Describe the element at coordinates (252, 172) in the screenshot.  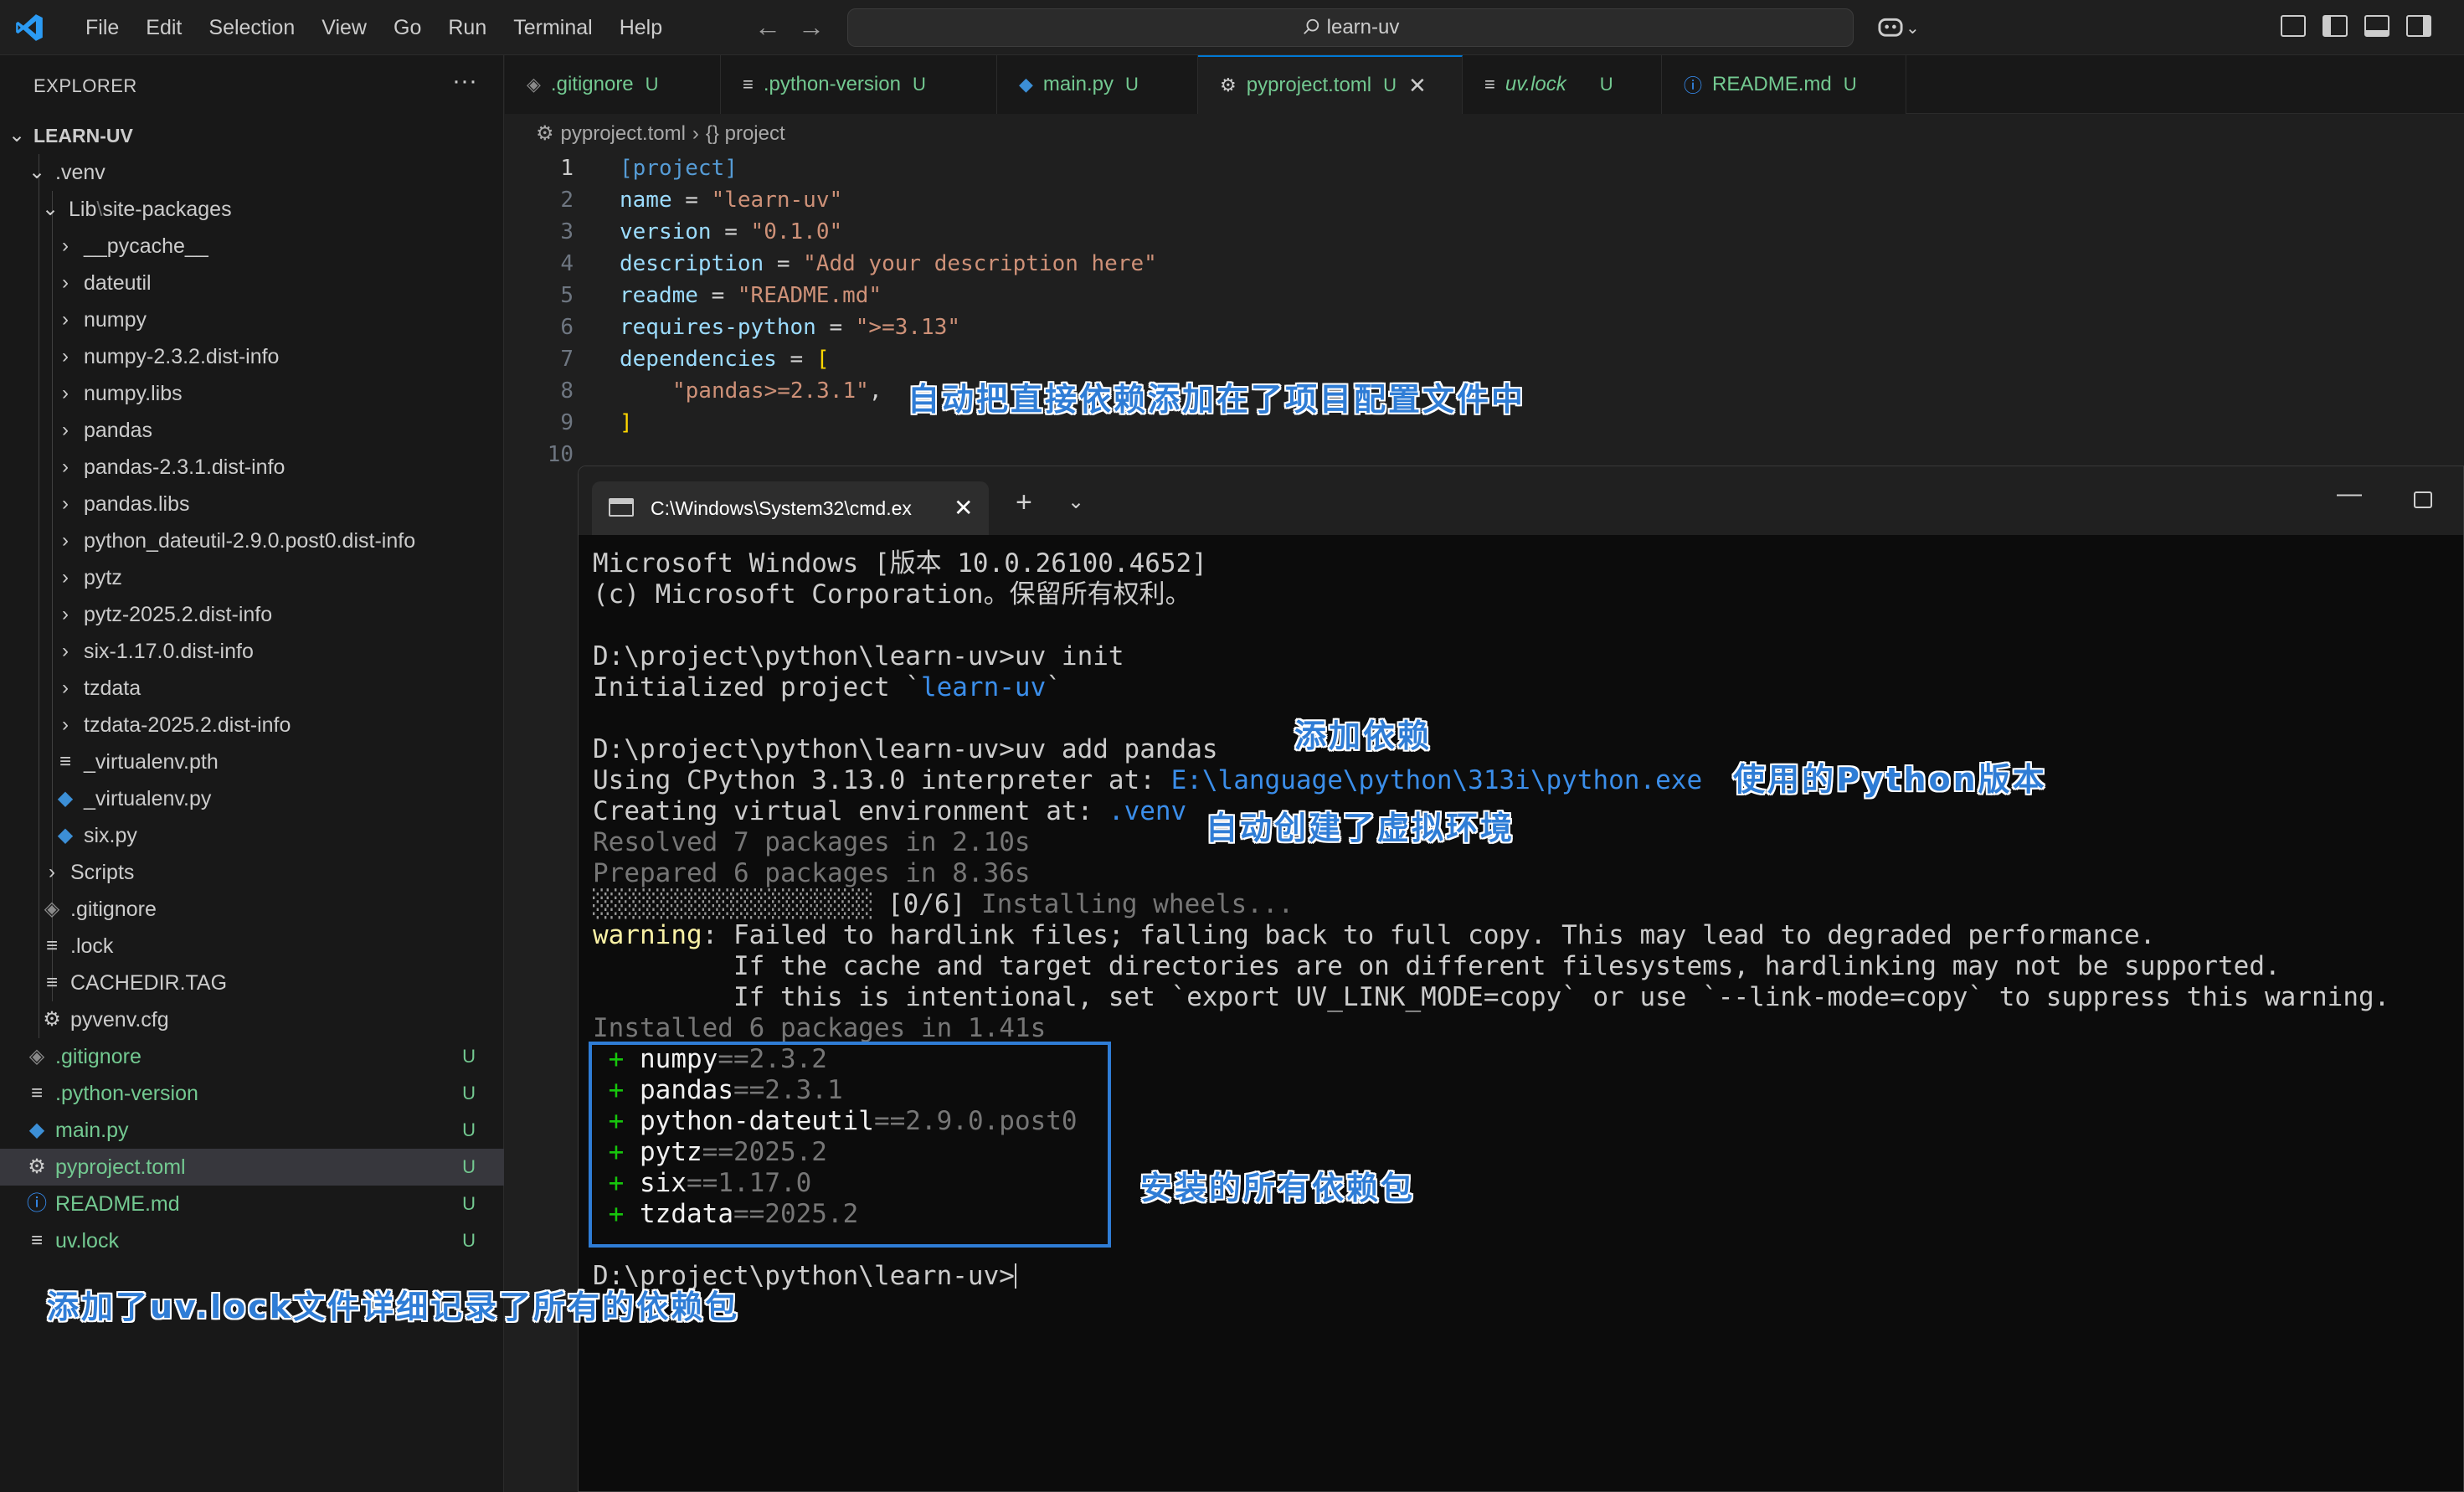
I see `tree-folder-venv: ⌄ .venv` at that location.